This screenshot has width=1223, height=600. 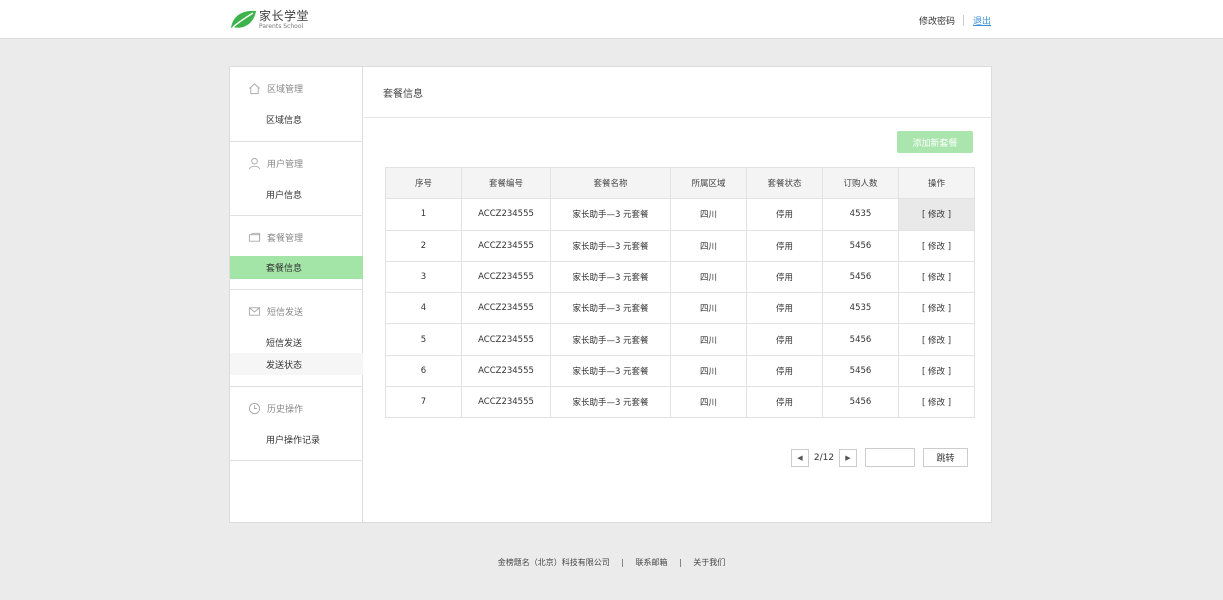 I want to click on column-header: 套餐状态, so click(x=784, y=183).